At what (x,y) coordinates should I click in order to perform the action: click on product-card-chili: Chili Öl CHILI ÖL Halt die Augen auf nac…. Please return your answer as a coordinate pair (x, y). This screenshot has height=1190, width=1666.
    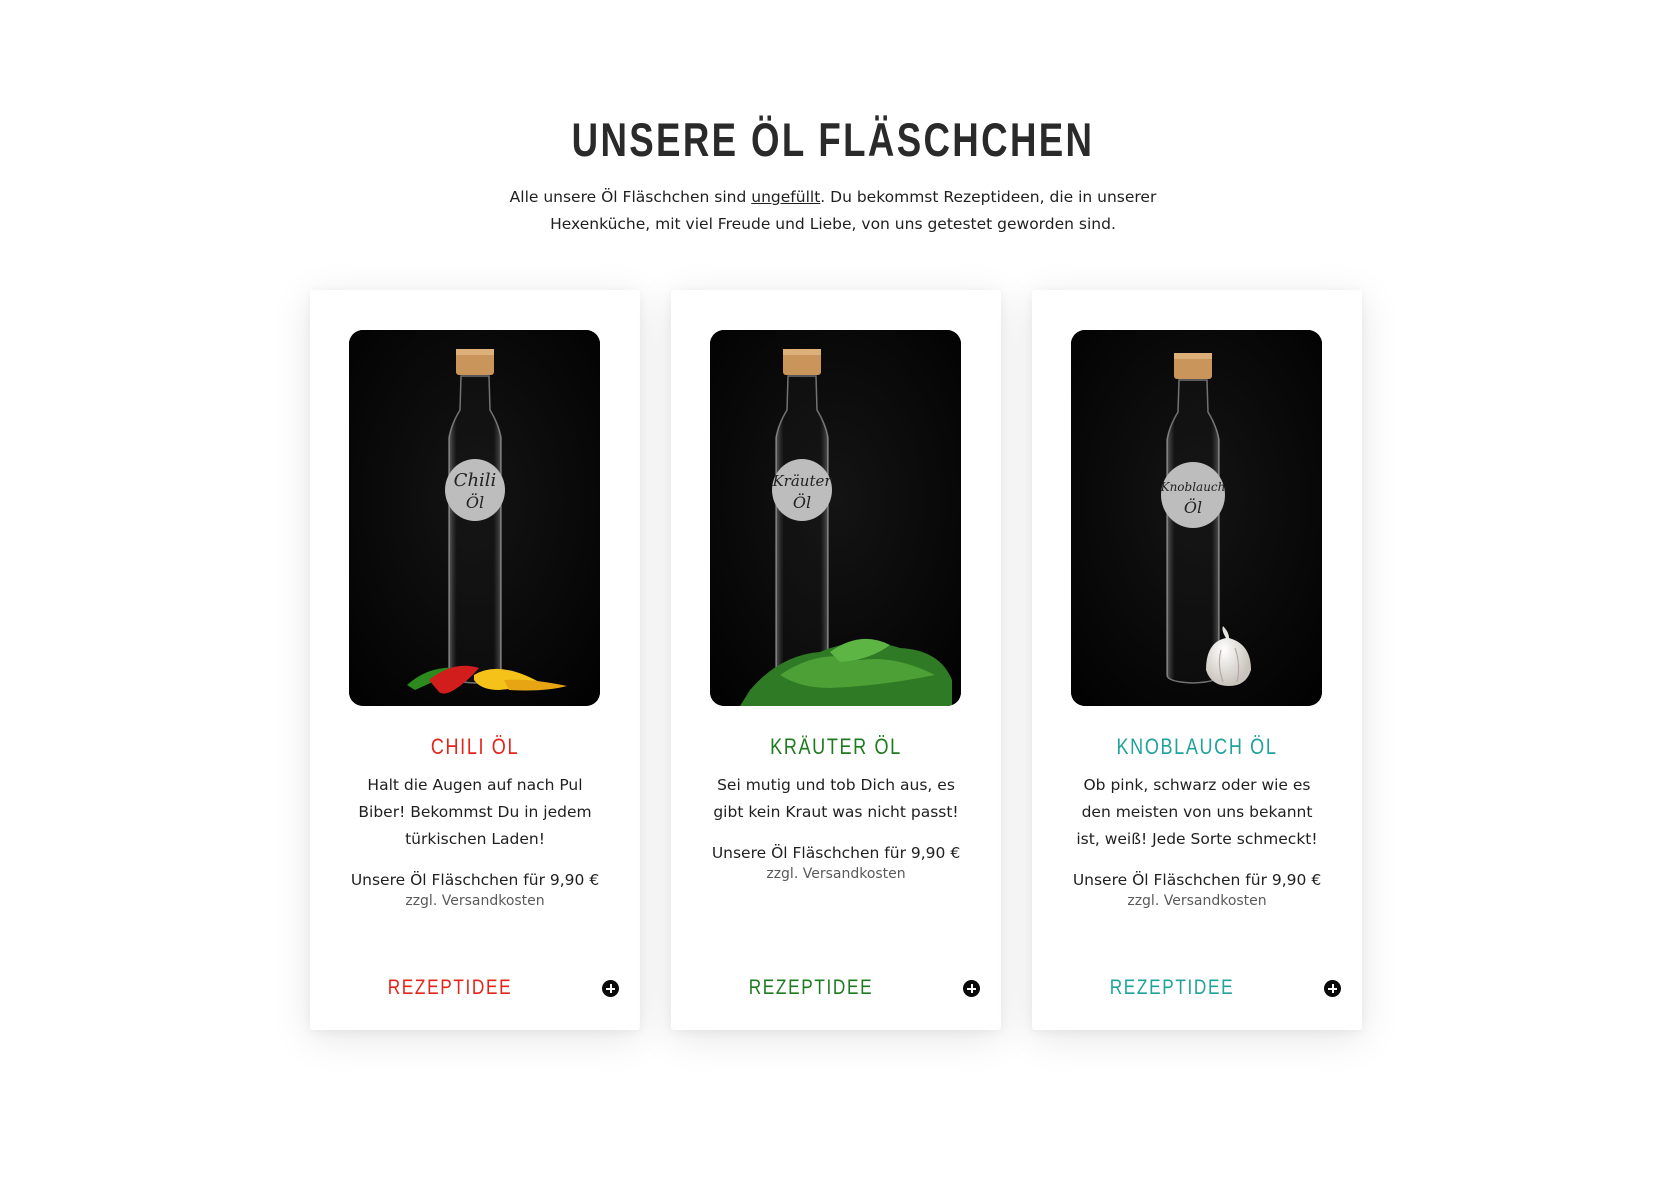
    Looking at the image, I should click on (475, 660).